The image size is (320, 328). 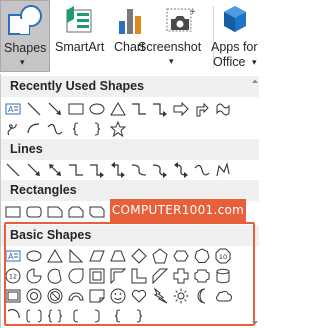 I want to click on oval-shape, so click(x=97, y=109).